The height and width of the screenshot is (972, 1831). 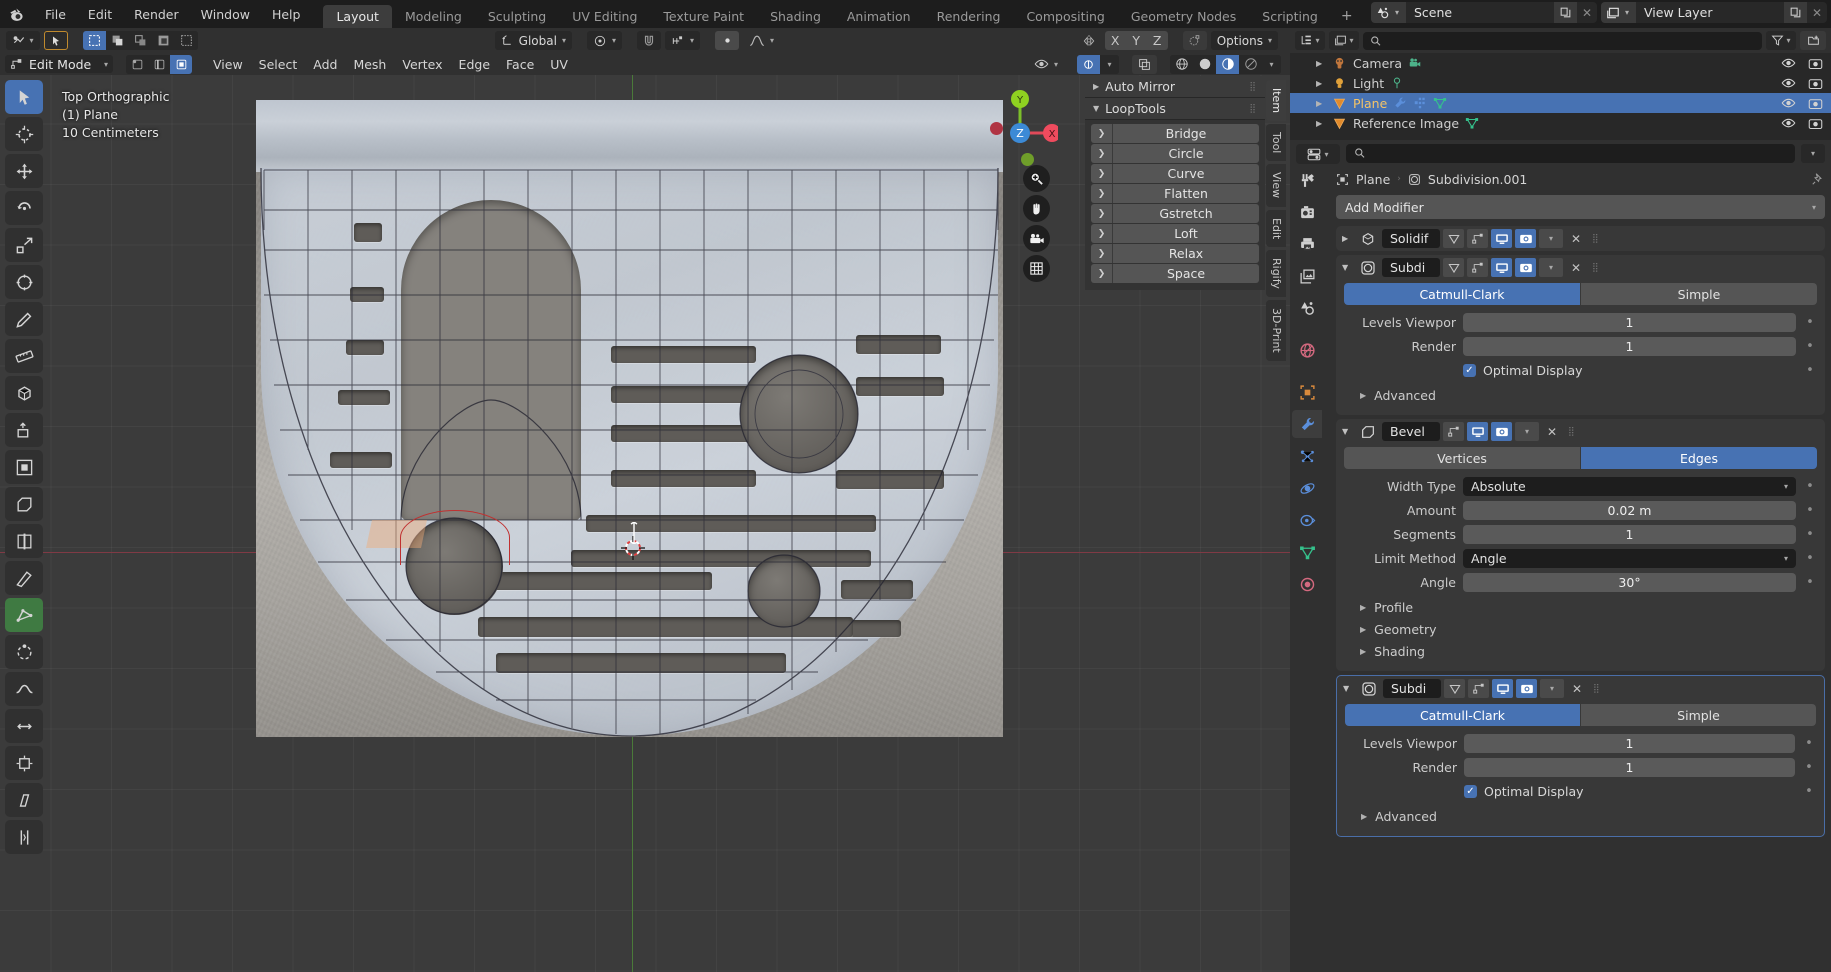 I want to click on looptools-label: Gstretch, so click(x=1186, y=213).